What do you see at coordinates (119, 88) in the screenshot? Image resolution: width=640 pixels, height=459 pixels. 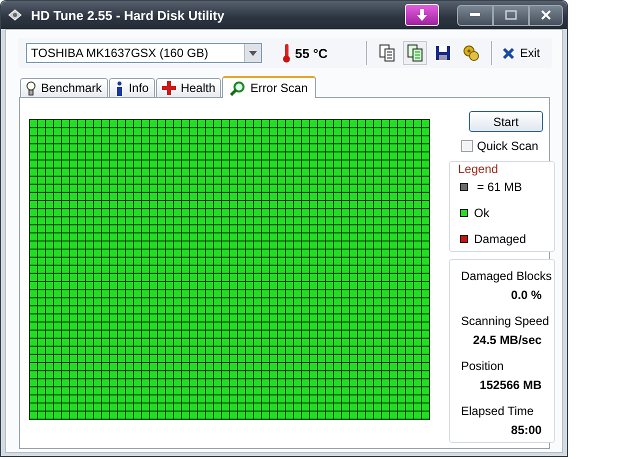 I see `info-icon` at bounding box center [119, 88].